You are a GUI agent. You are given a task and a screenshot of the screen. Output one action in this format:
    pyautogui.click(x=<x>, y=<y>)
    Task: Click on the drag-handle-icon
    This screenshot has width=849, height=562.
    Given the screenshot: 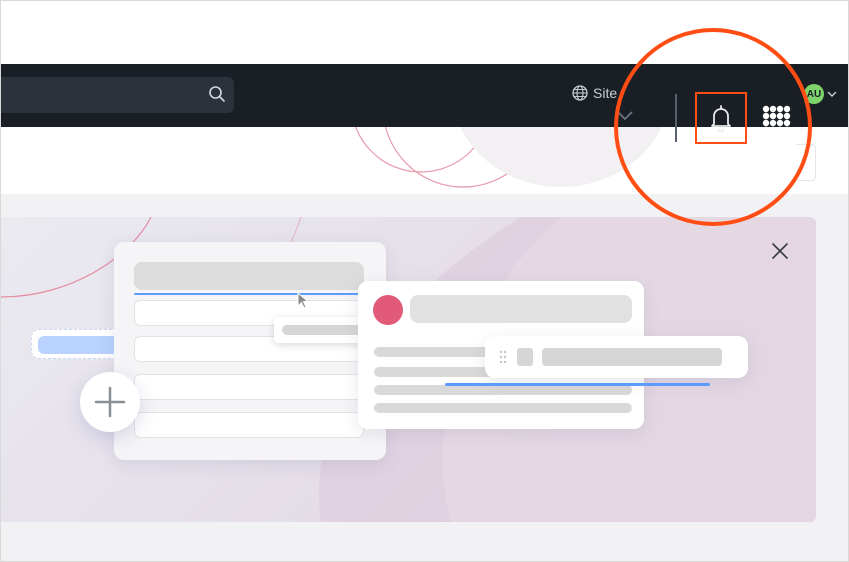 What is the action you would take?
    pyautogui.click(x=503, y=357)
    